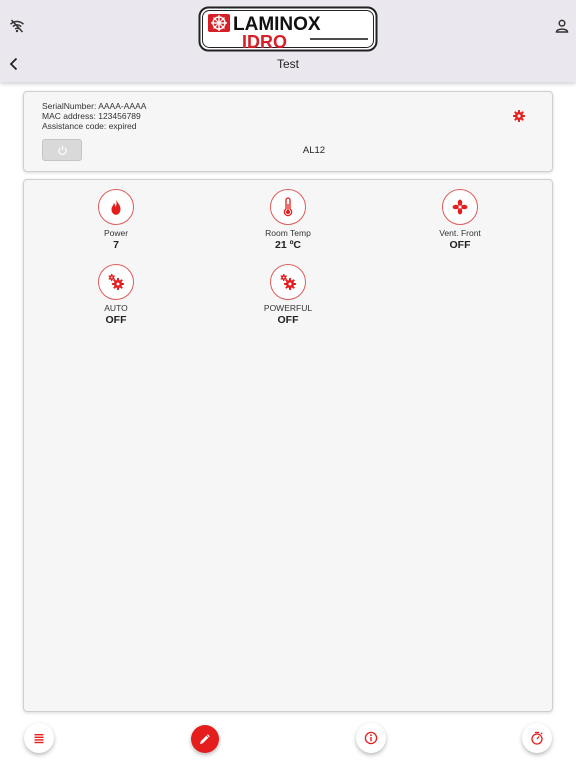 This screenshot has height=768, width=576. Describe the element at coordinates (287, 64) in the screenshot. I see `page-title: Test` at that location.